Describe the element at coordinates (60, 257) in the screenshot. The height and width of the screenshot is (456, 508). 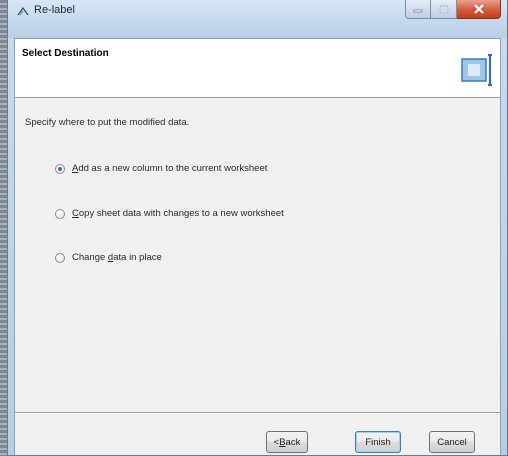
I see `radio-change-in-place` at that location.